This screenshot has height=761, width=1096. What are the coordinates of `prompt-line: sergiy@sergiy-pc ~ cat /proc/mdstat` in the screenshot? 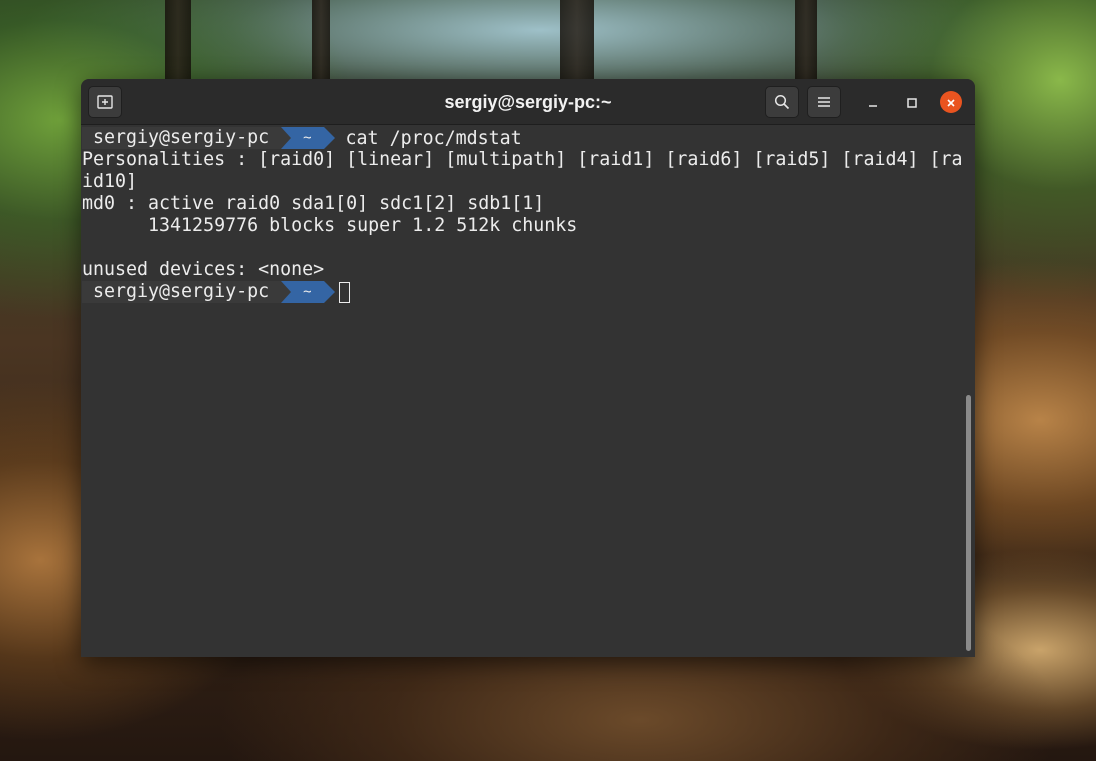 It's located at (528, 138).